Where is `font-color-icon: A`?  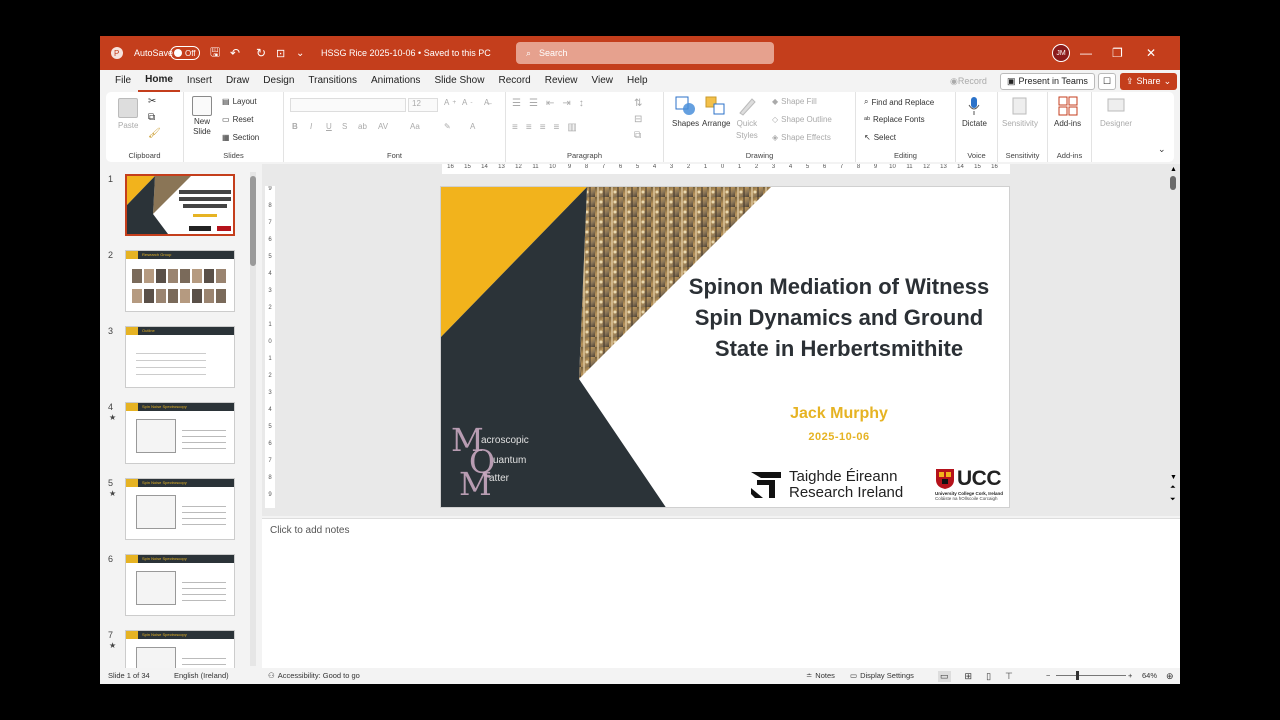 font-color-icon: A is located at coordinates (472, 126).